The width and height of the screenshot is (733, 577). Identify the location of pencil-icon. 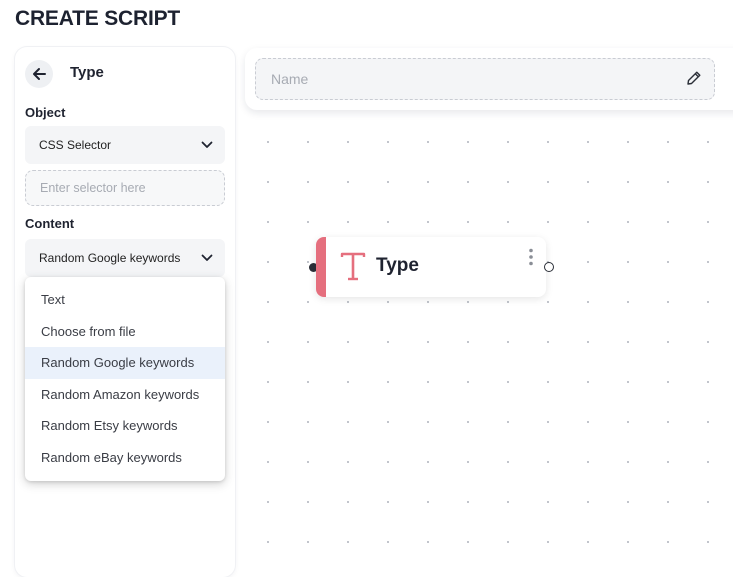
(694, 78).